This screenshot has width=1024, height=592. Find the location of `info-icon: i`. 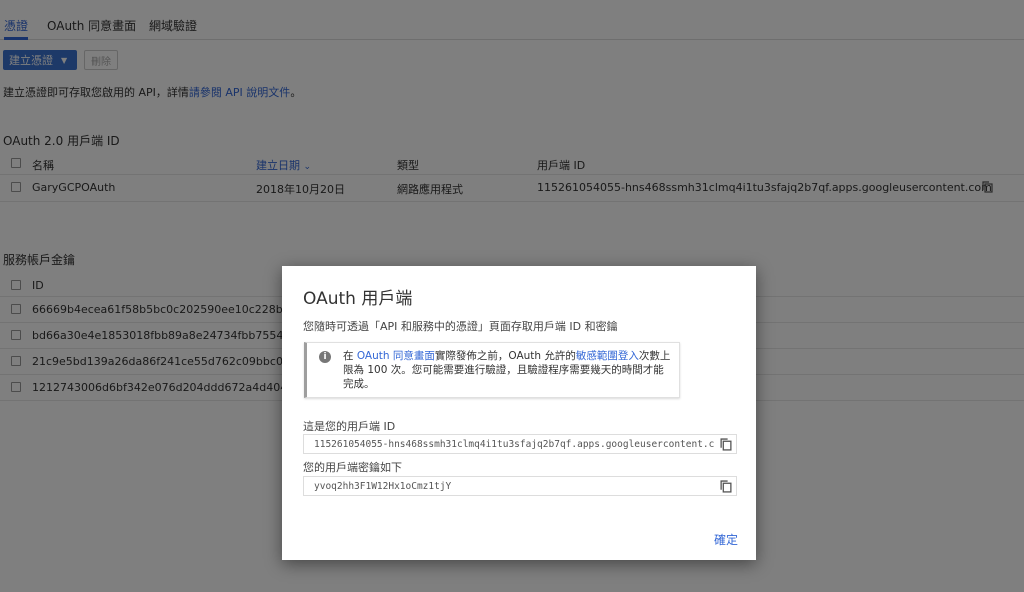

info-icon: i is located at coordinates (325, 357).